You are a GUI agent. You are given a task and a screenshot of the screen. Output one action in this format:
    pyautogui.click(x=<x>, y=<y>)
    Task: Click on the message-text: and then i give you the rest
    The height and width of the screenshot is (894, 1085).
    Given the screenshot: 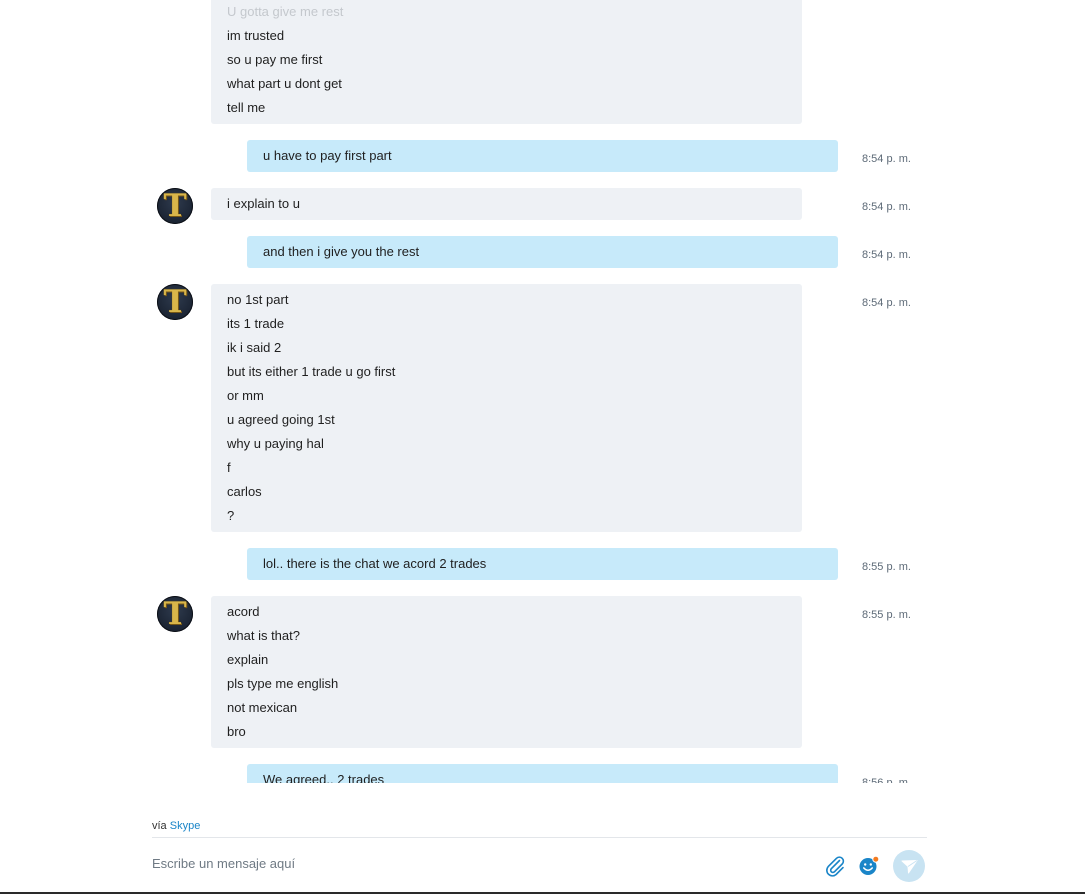 What is the action you would take?
    pyautogui.click(x=341, y=251)
    